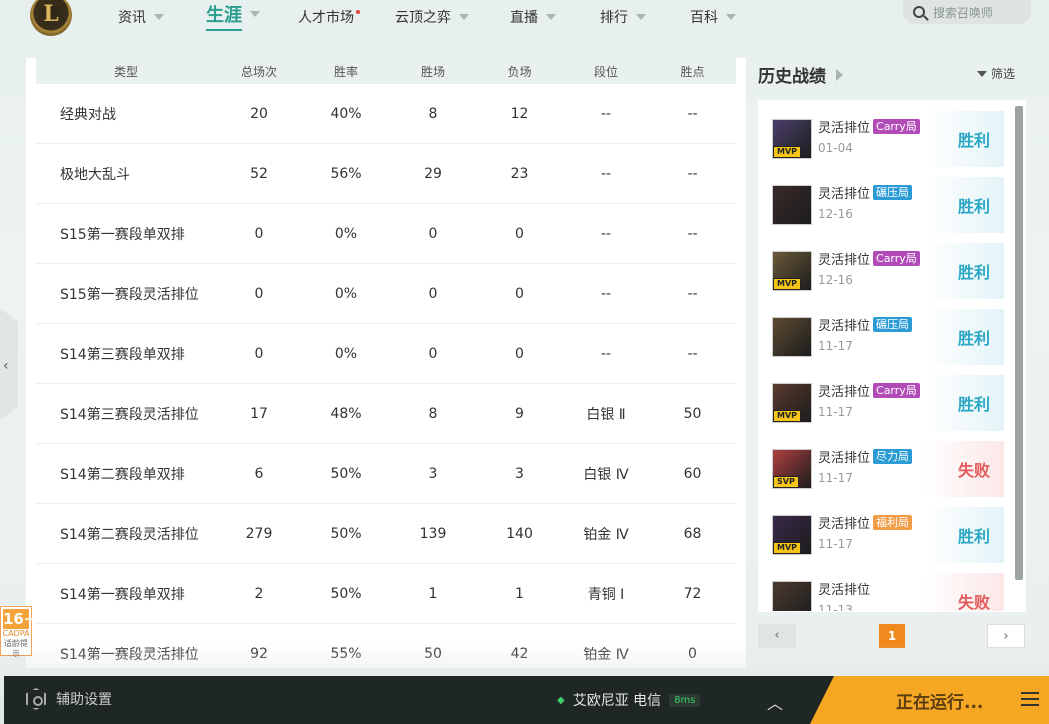 This screenshot has width=1049, height=724. What do you see at coordinates (792, 469) in the screenshot?
I see `champion-avatar: SVP` at bounding box center [792, 469].